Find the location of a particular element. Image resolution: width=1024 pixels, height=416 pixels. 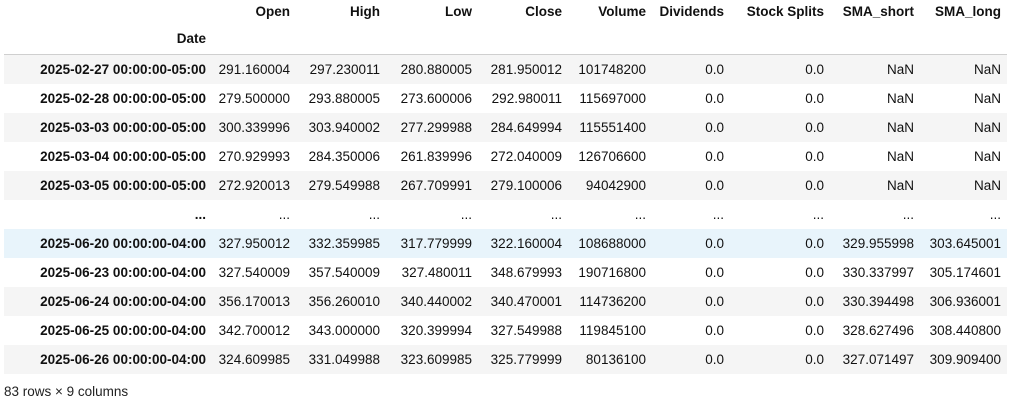

table-cell: 279.500000 is located at coordinates (254, 98).